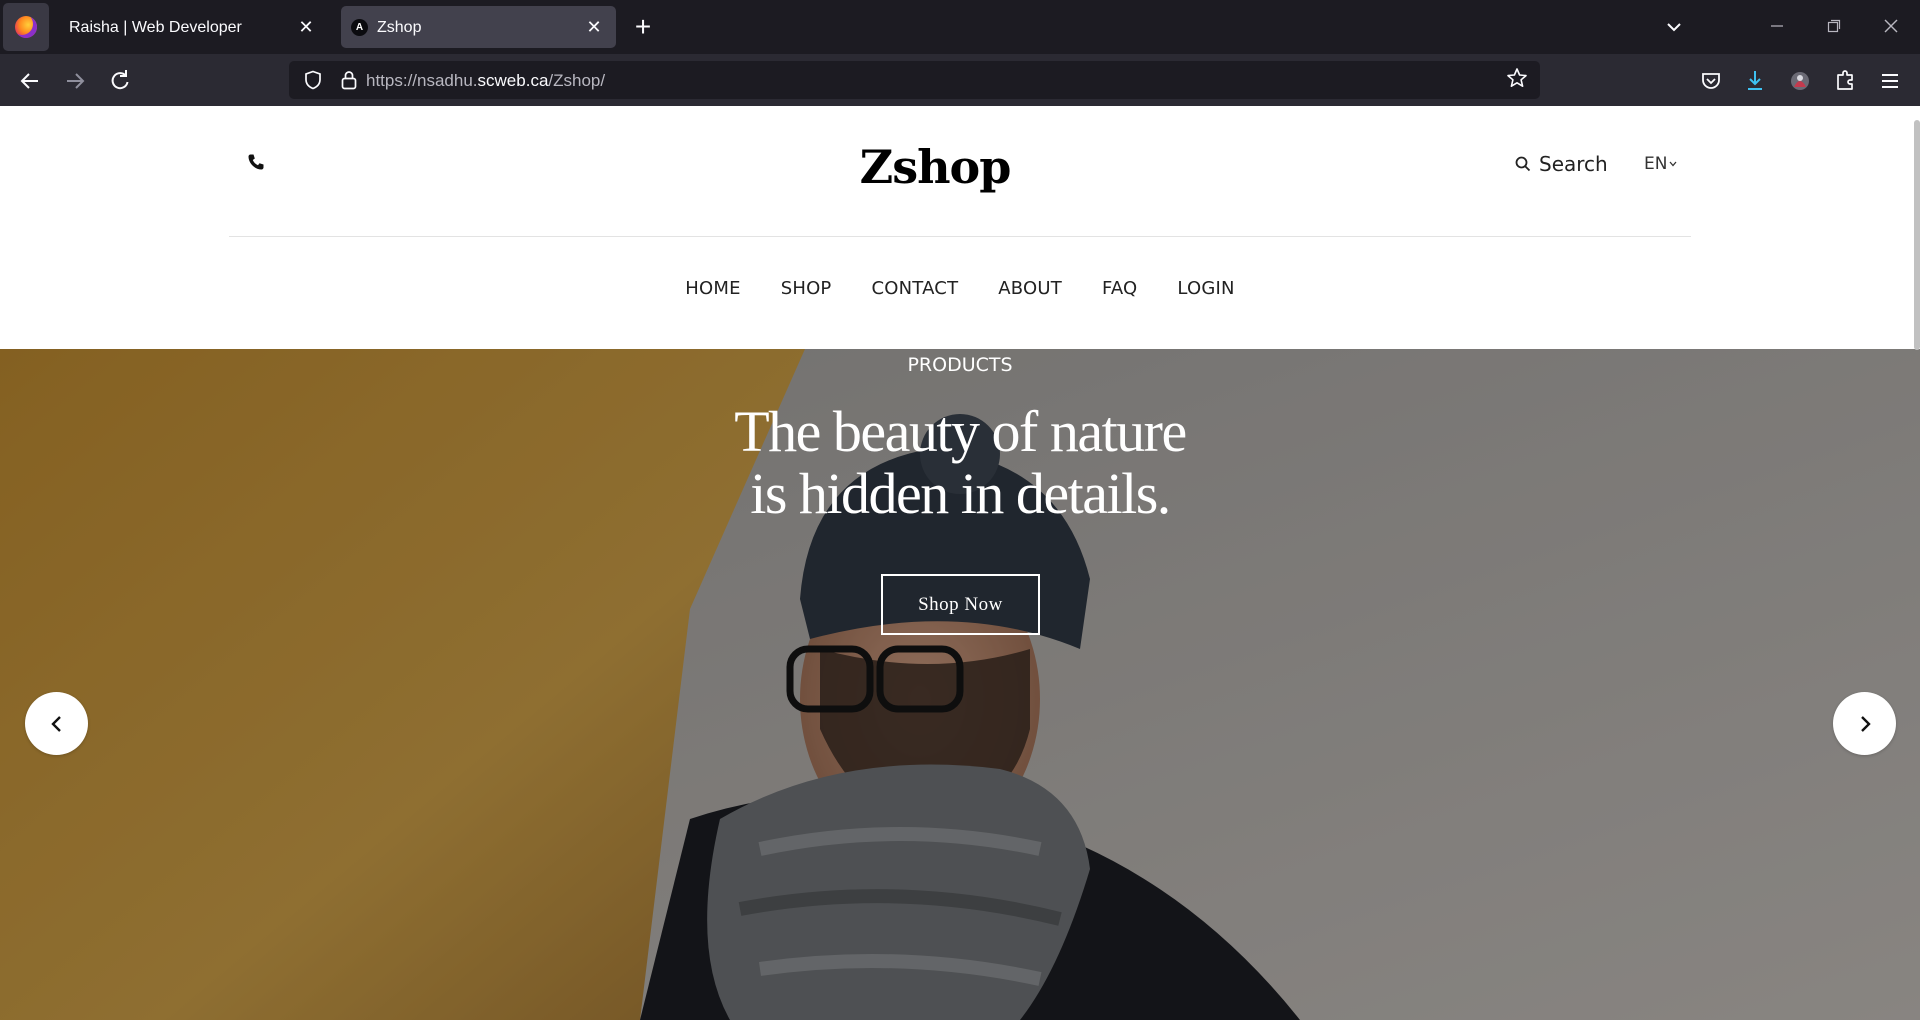 Image resolution: width=1920 pixels, height=1020 pixels. Describe the element at coordinates (960, 365) in the screenshot. I see `hero-kicker: PRODUCTS` at that location.